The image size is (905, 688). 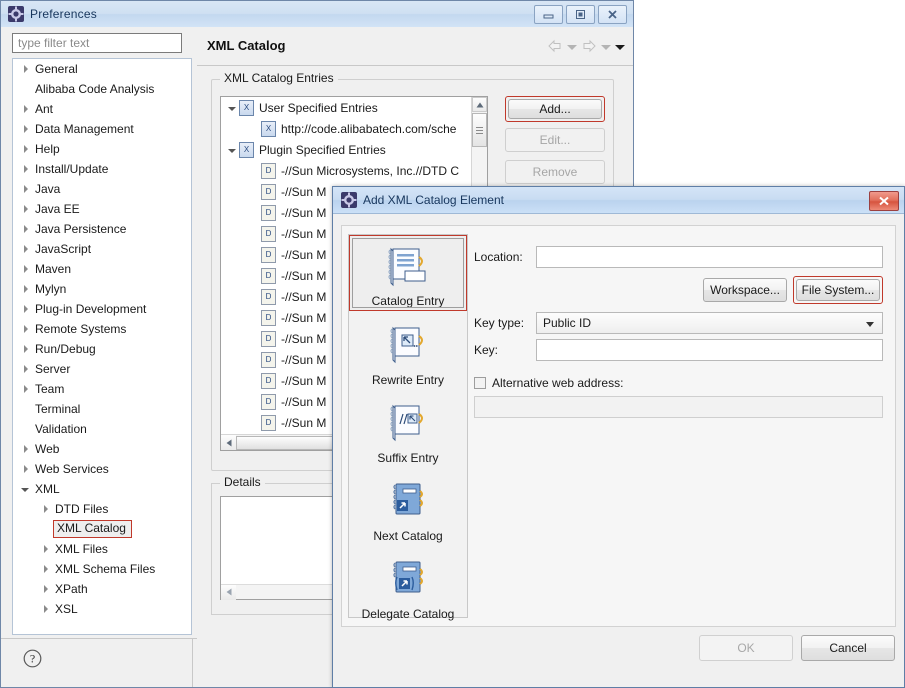 What do you see at coordinates (192, 662) in the screenshot?
I see `footer-divider-vertical` at bounding box center [192, 662].